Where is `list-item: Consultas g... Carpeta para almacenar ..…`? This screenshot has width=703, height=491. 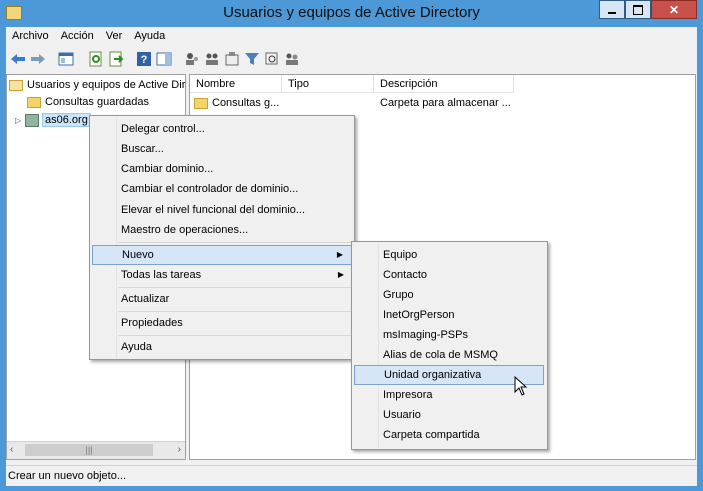 list-item: Consultas g... Carpeta para almacenar ..… is located at coordinates (444, 103).